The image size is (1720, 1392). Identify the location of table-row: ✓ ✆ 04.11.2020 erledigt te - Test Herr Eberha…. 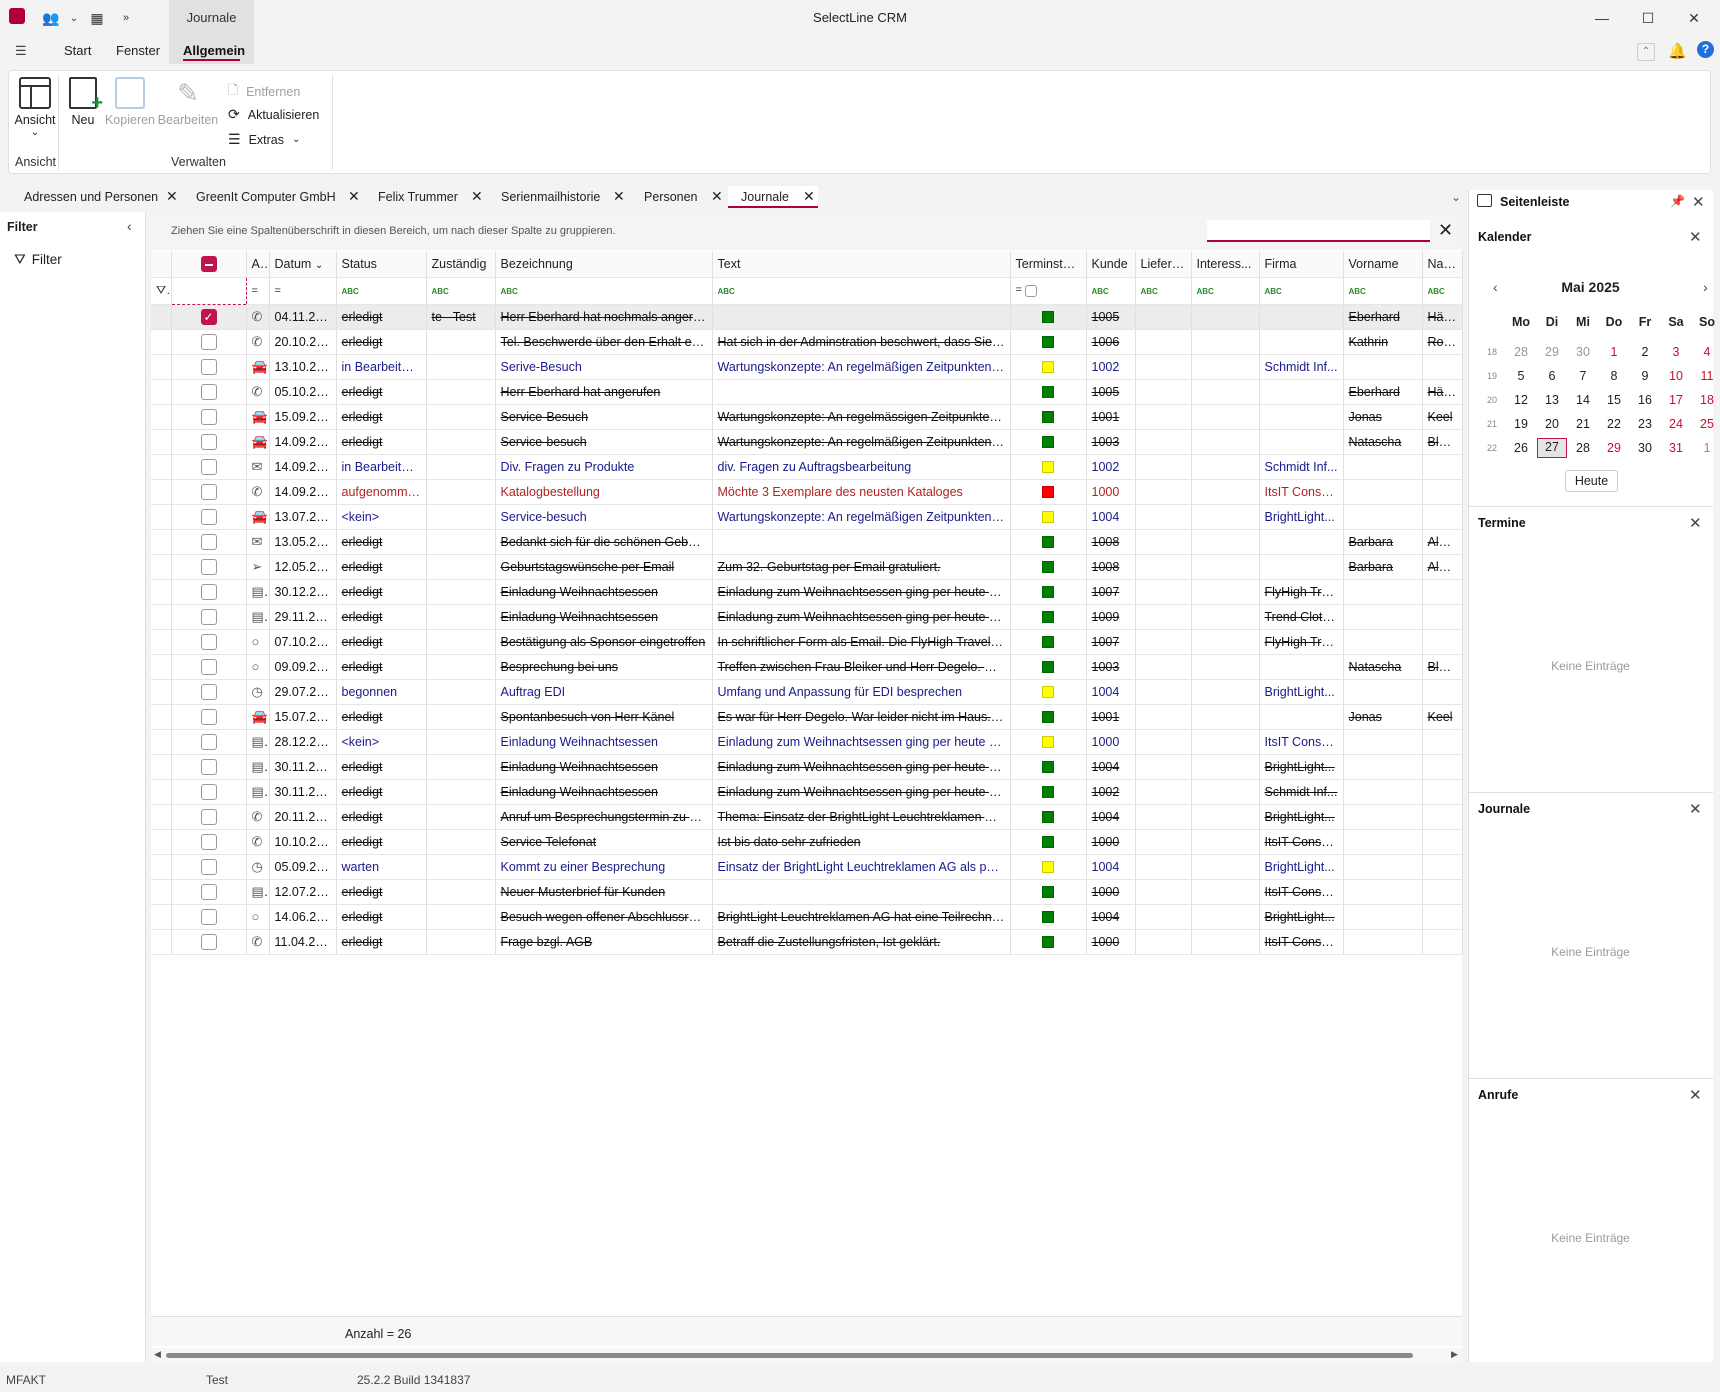
(807, 317).